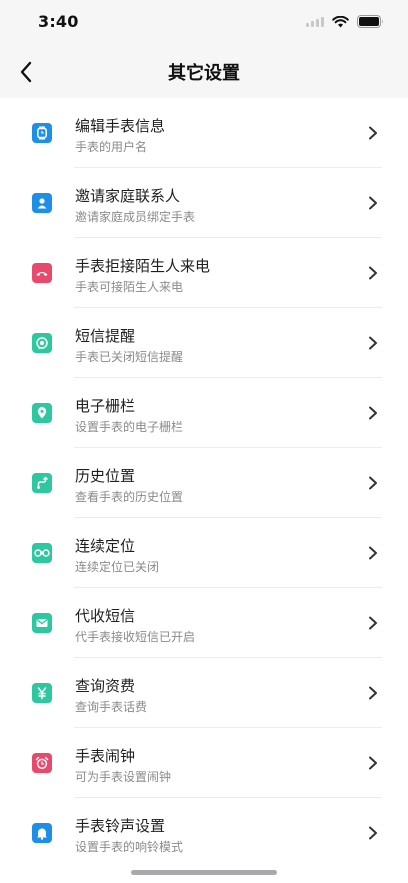 This screenshot has height=883, width=408. Describe the element at coordinates (105, 406) in the screenshot. I see `item-title: 电子栅栏` at that location.